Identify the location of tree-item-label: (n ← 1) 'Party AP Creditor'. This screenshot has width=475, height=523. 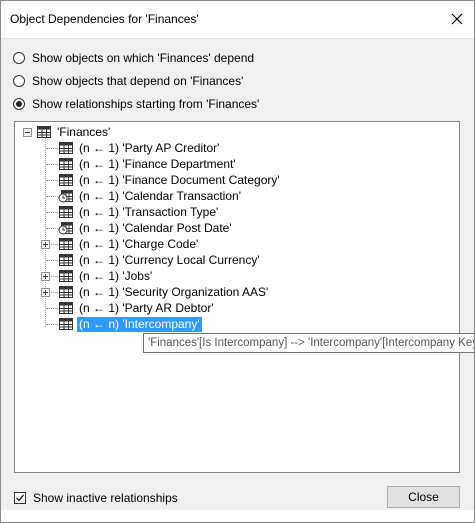
(149, 147).